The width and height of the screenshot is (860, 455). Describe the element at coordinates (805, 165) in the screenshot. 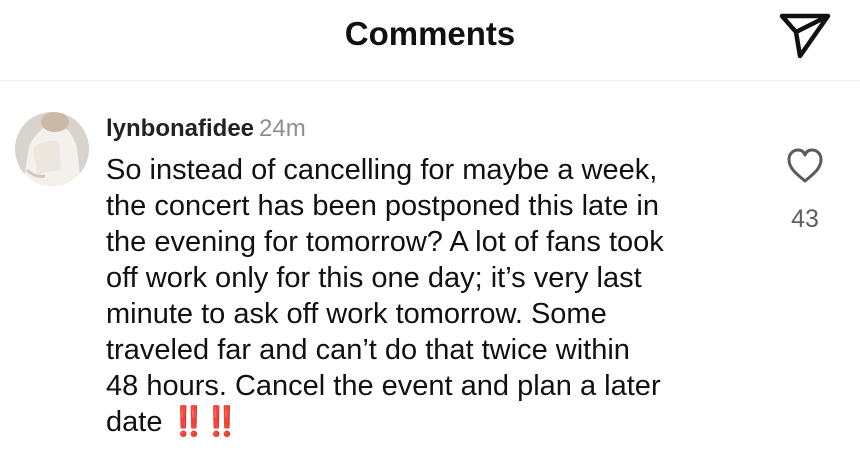

I see `heart-icon` at that location.